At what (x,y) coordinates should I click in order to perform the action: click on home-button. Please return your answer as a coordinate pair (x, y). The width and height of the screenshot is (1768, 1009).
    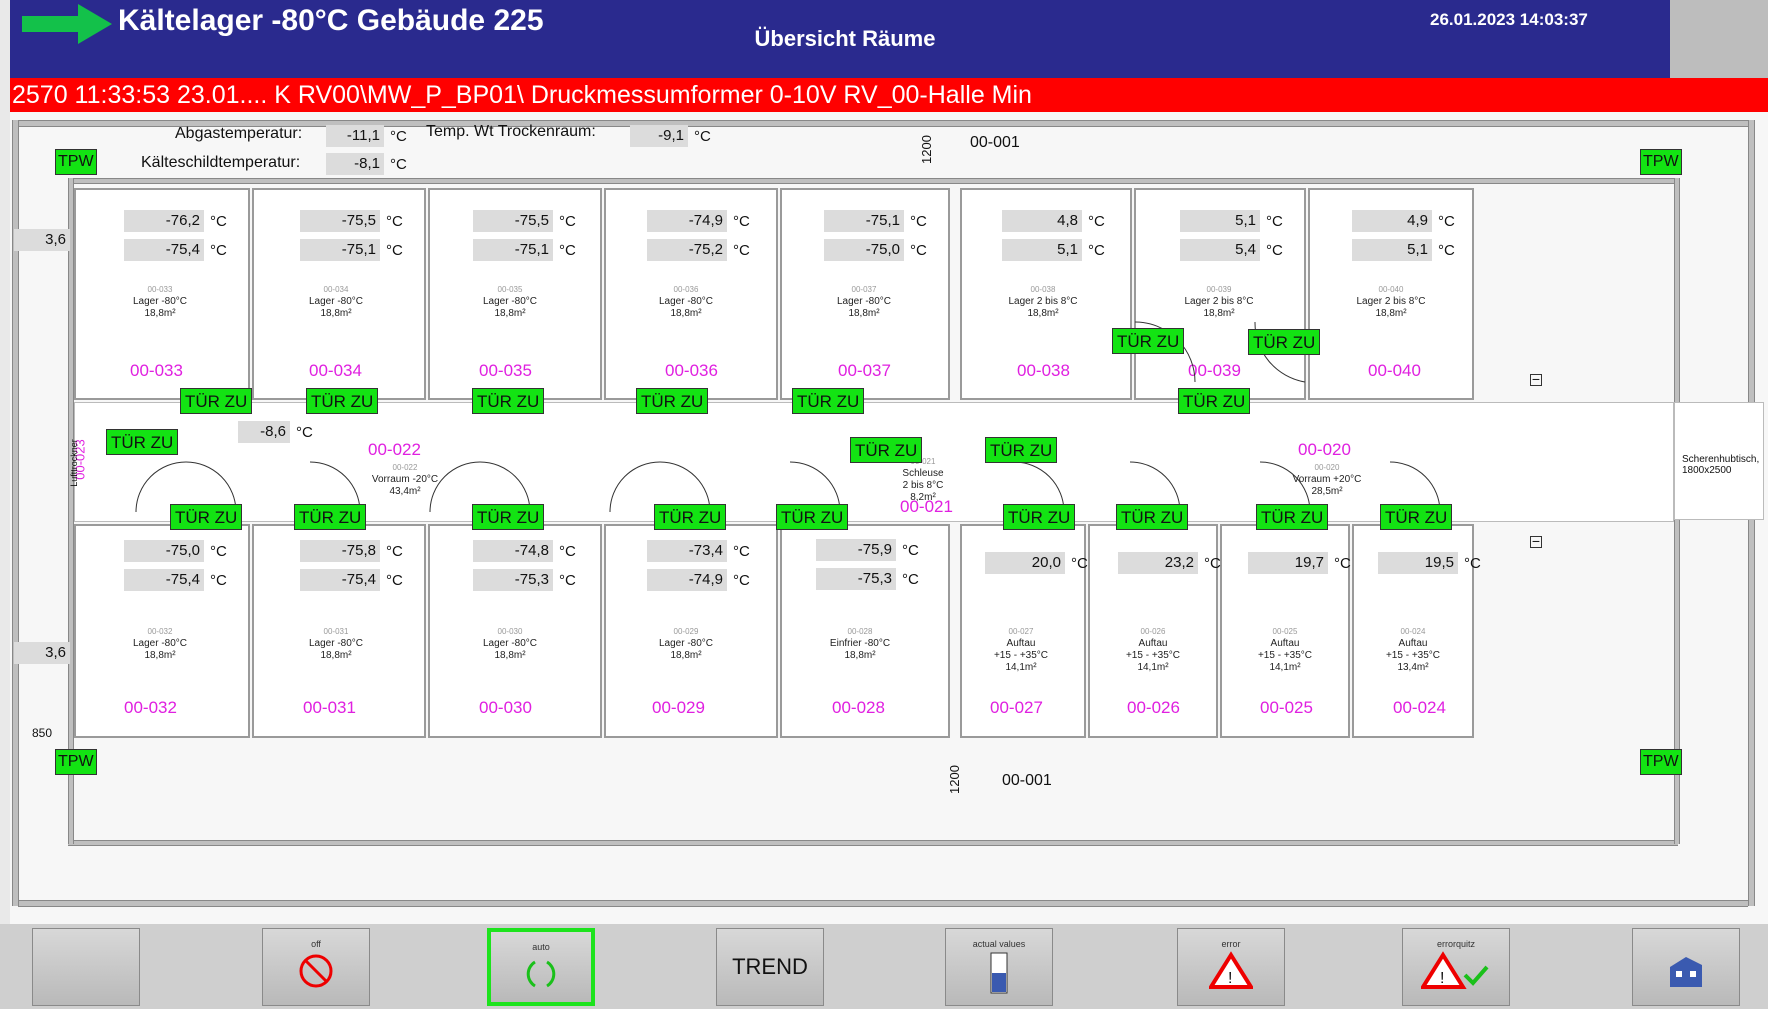
    Looking at the image, I should click on (1686, 967).